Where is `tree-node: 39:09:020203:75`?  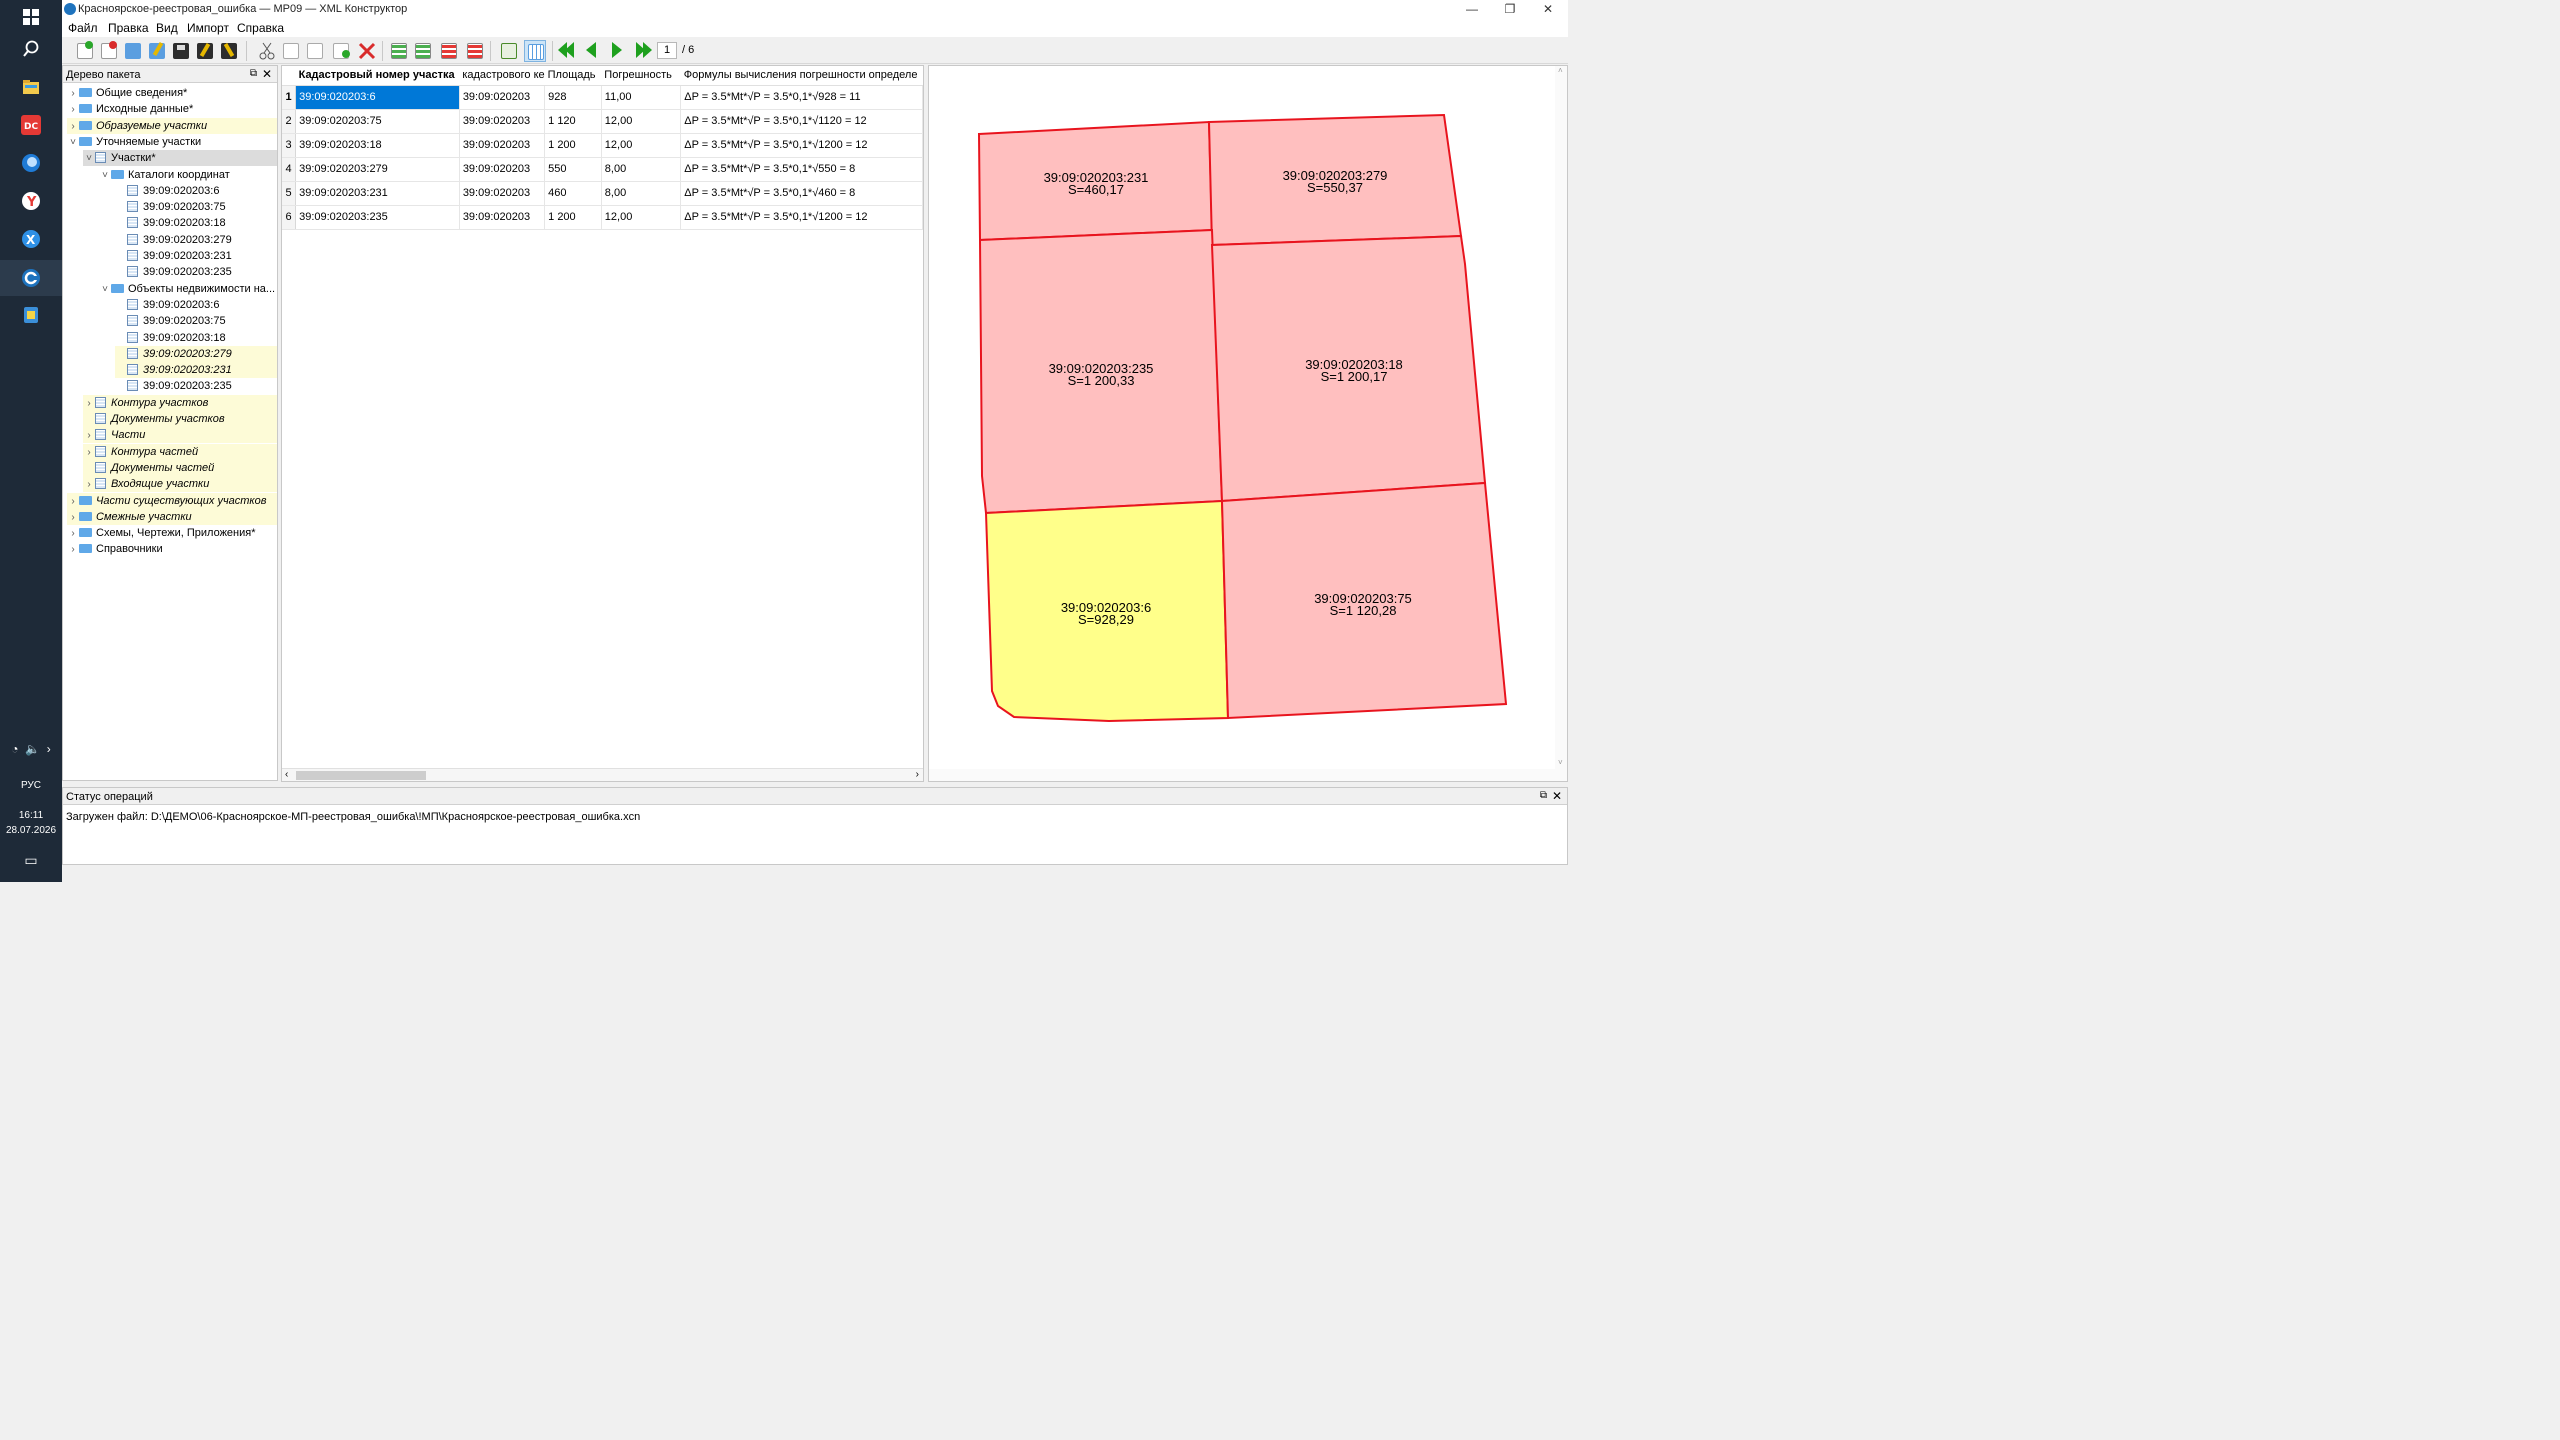 tree-node: 39:09:020203:75 is located at coordinates (196, 207).